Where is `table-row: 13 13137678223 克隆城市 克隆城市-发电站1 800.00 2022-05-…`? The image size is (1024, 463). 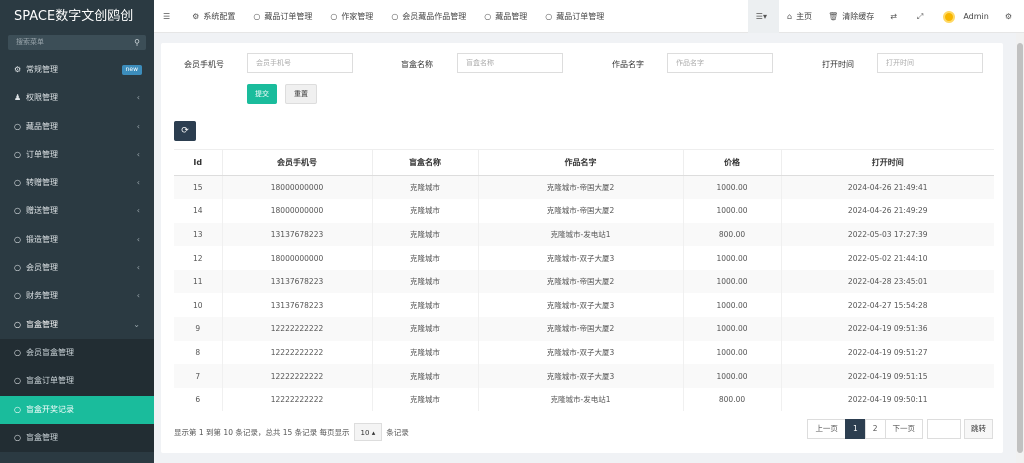 table-row: 13 13137678223 克隆城市 克隆城市-发电站1 800.00 2022-05-… is located at coordinates (584, 234).